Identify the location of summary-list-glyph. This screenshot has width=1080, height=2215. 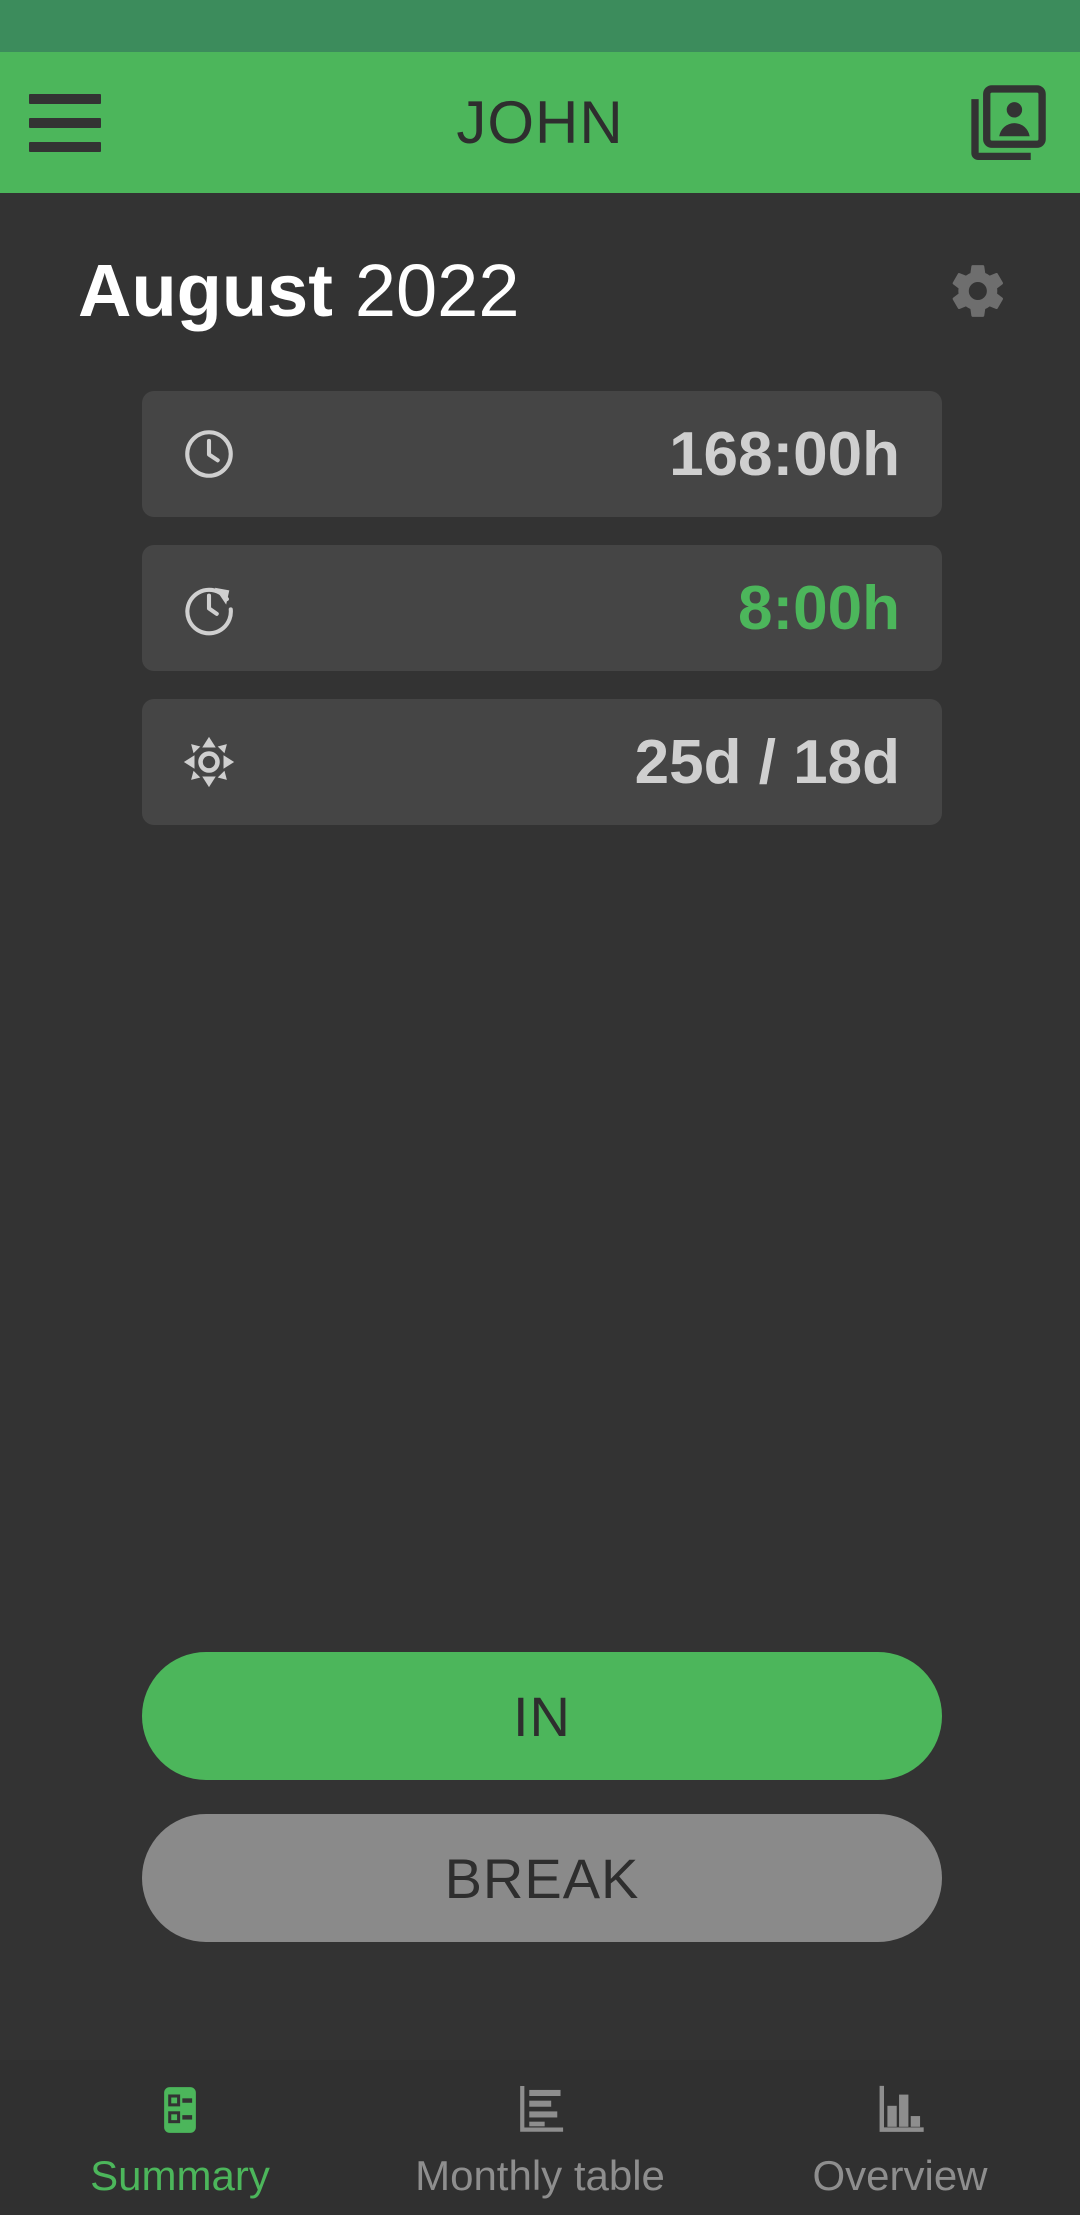
(180, 2110).